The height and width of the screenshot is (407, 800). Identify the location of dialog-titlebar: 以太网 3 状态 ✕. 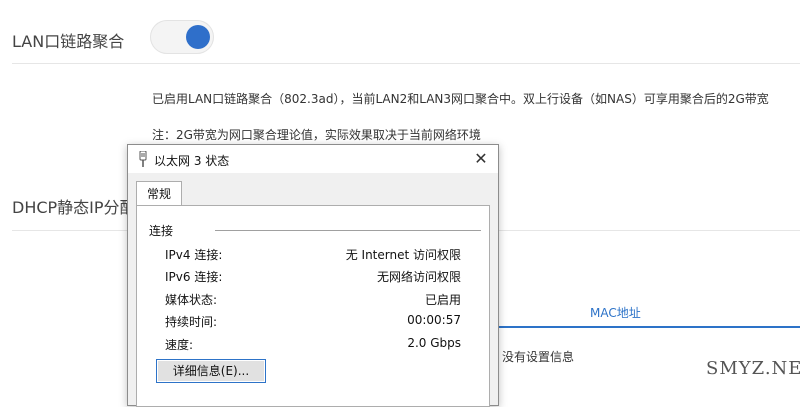
(313, 159).